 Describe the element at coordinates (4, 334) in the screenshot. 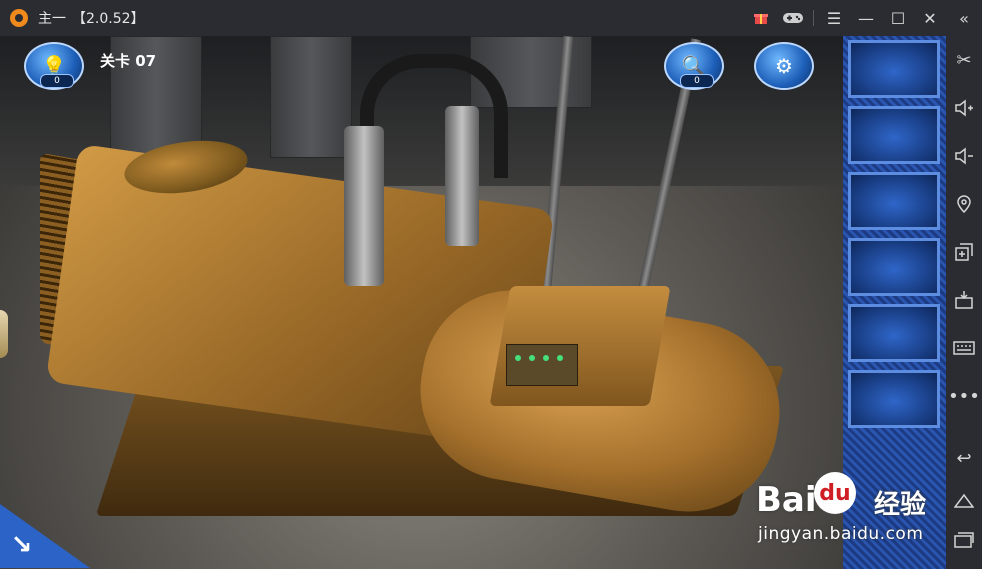

I see `left-edge-handle` at that location.